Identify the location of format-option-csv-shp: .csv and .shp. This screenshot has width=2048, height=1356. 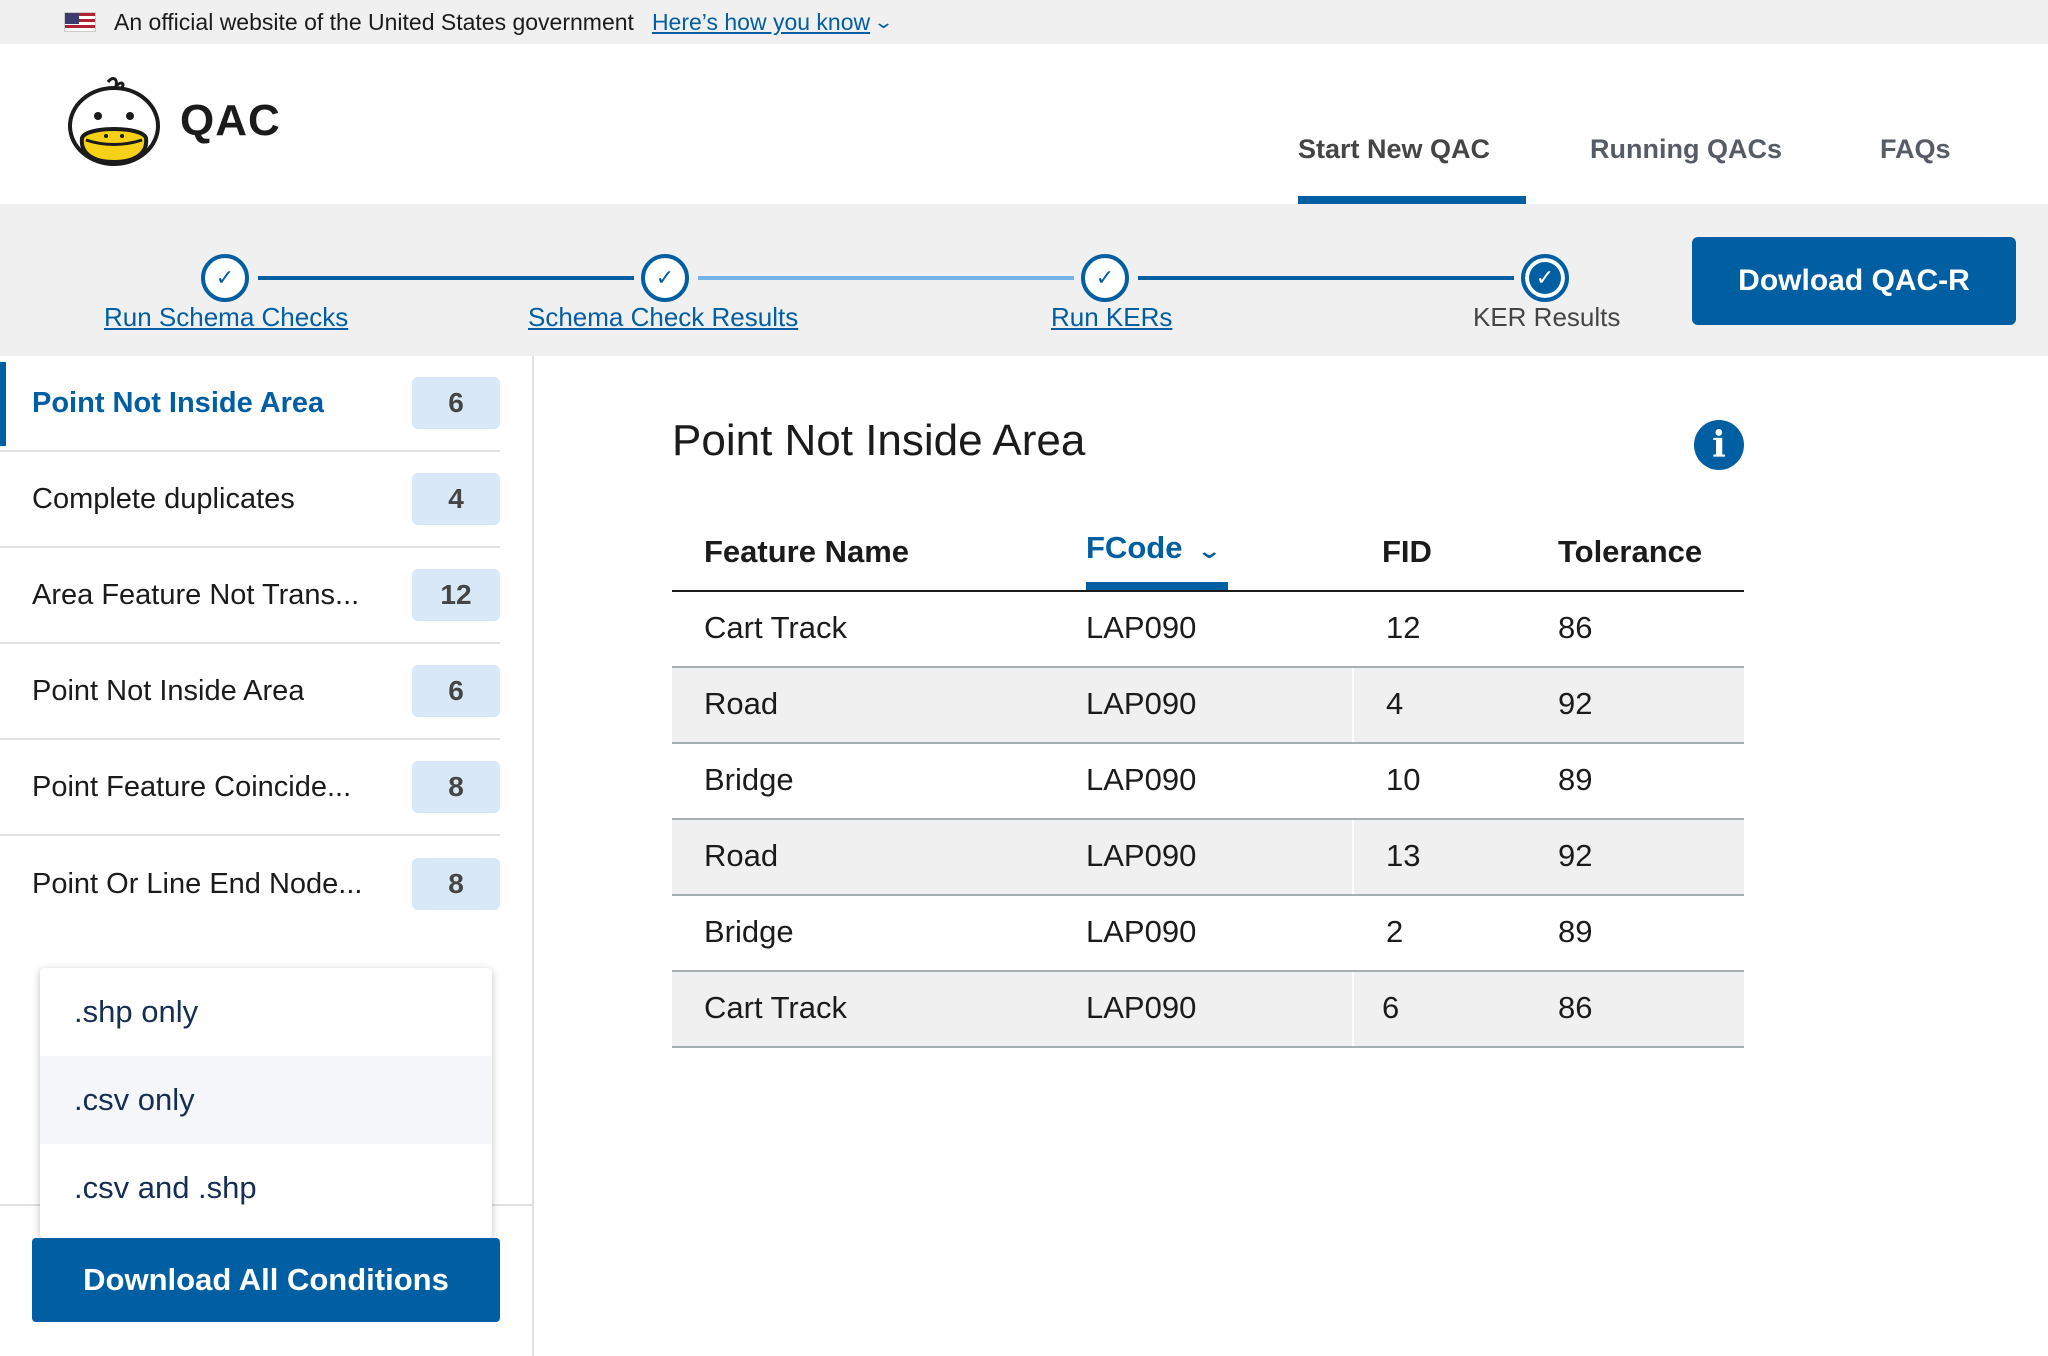
(266, 1188).